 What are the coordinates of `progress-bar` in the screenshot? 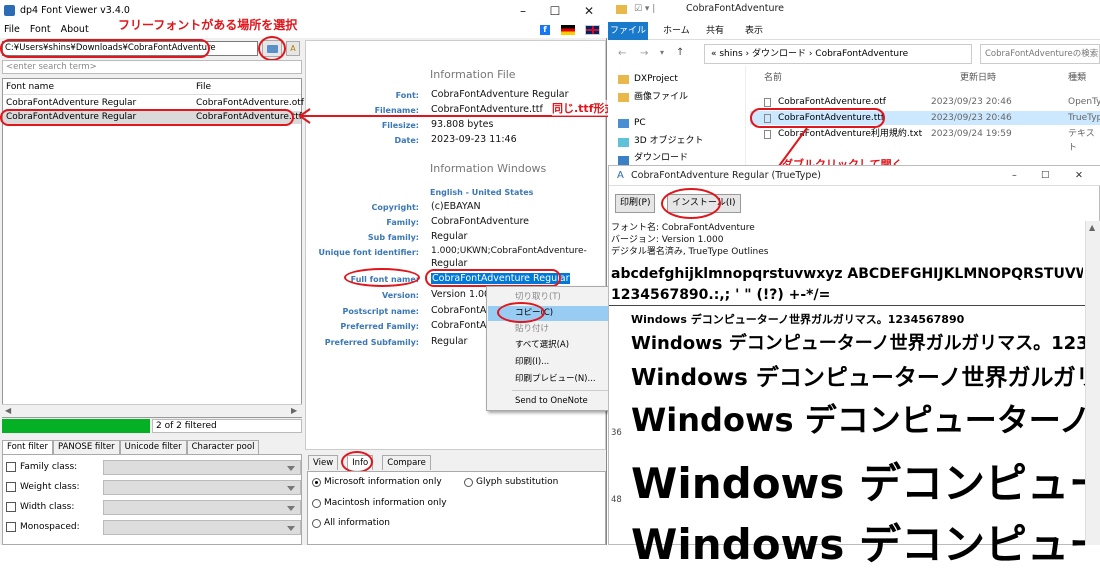 It's located at (76, 426).